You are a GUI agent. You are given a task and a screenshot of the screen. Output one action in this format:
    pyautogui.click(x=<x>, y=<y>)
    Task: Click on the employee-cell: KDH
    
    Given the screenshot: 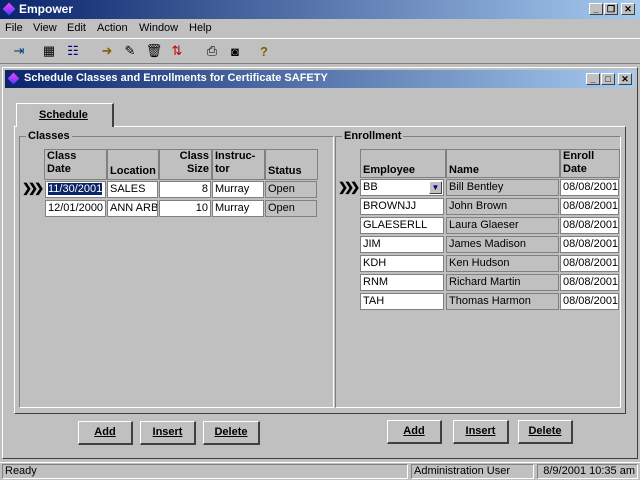 What is the action you would take?
    pyautogui.click(x=402, y=263)
    